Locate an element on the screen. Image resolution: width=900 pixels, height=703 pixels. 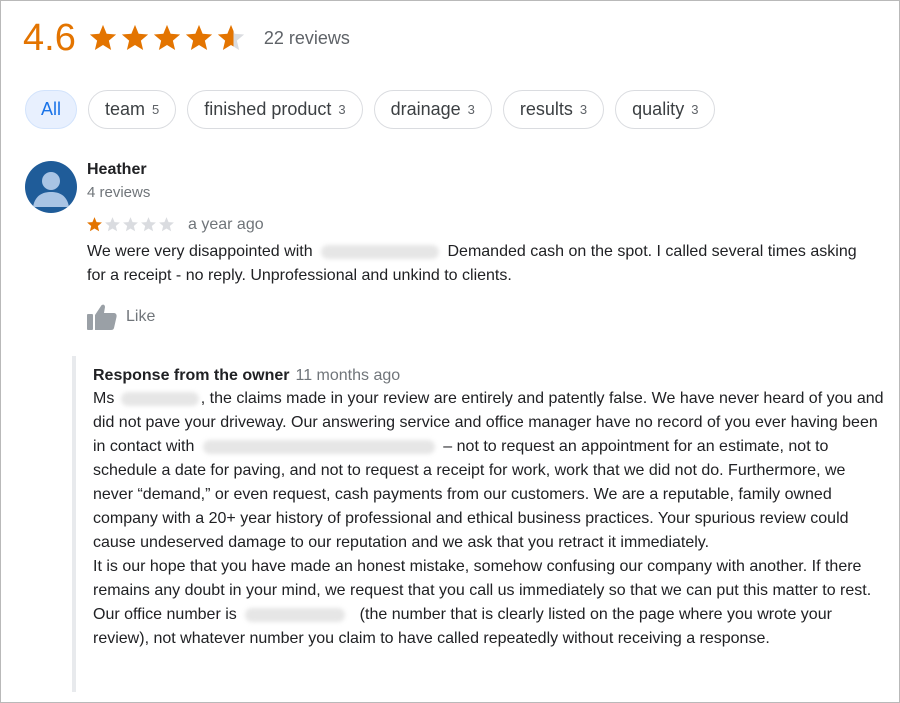
reviewer-review-count: 4 reviews is located at coordinates (119, 192).